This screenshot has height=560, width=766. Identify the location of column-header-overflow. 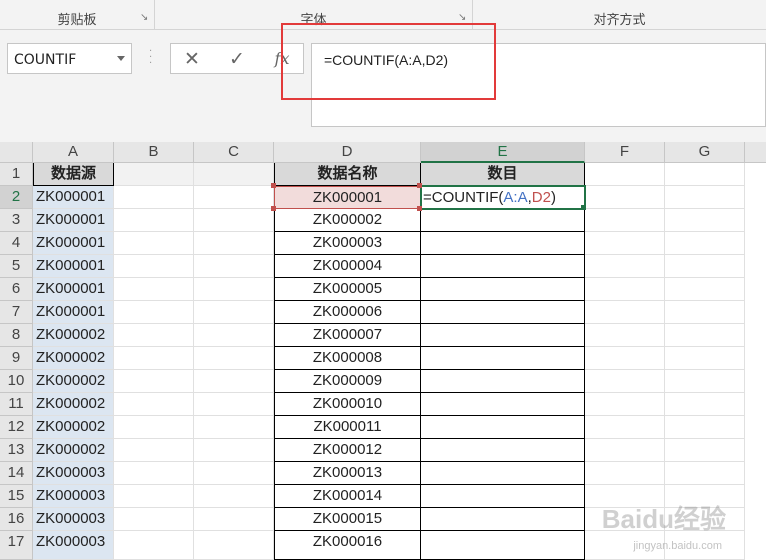
(755, 152).